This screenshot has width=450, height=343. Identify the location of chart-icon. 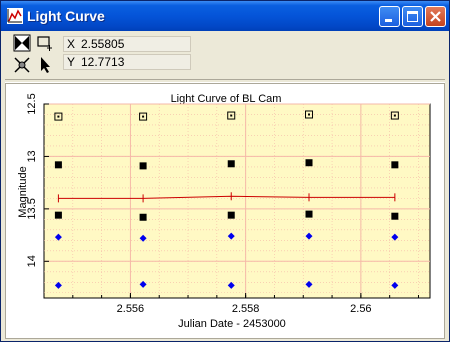
(15, 16).